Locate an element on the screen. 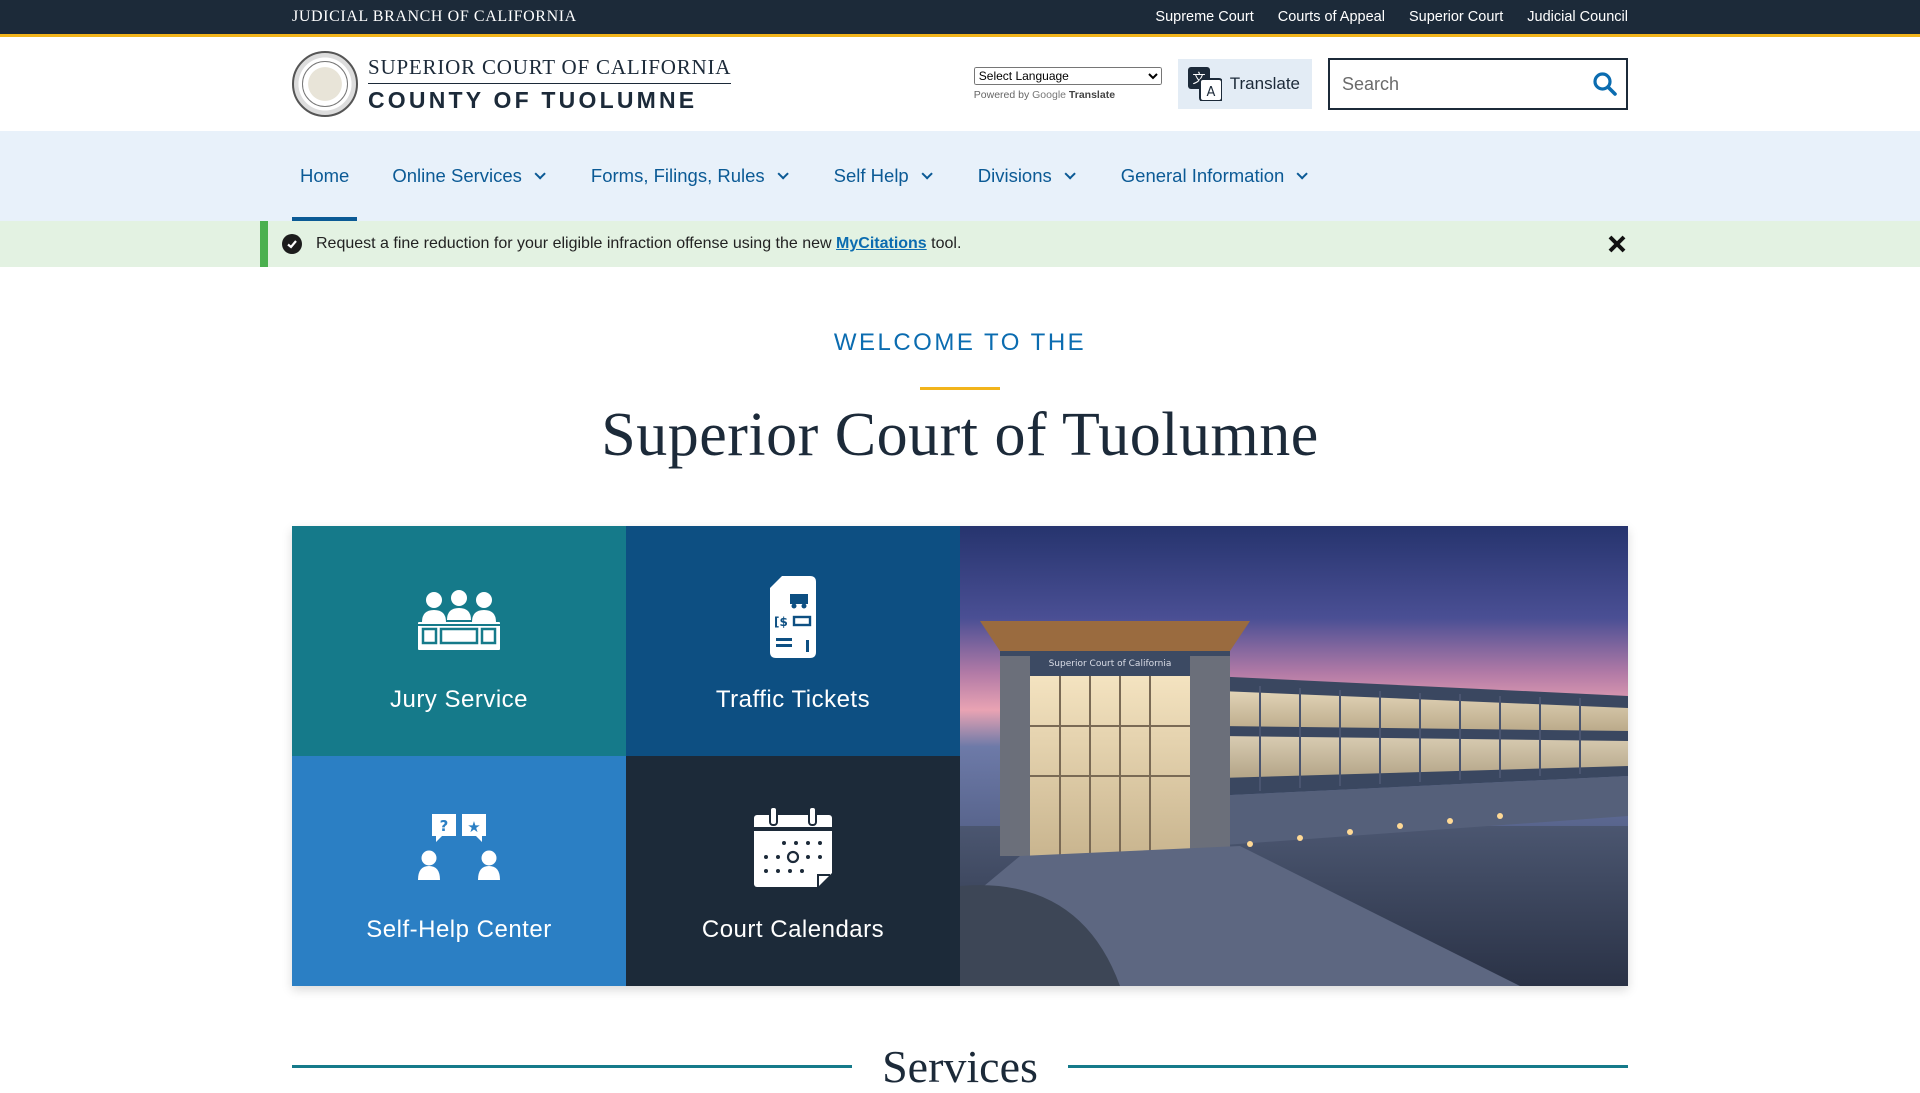  courthouse-photo: Superior Court of California is located at coordinates (1294, 756).